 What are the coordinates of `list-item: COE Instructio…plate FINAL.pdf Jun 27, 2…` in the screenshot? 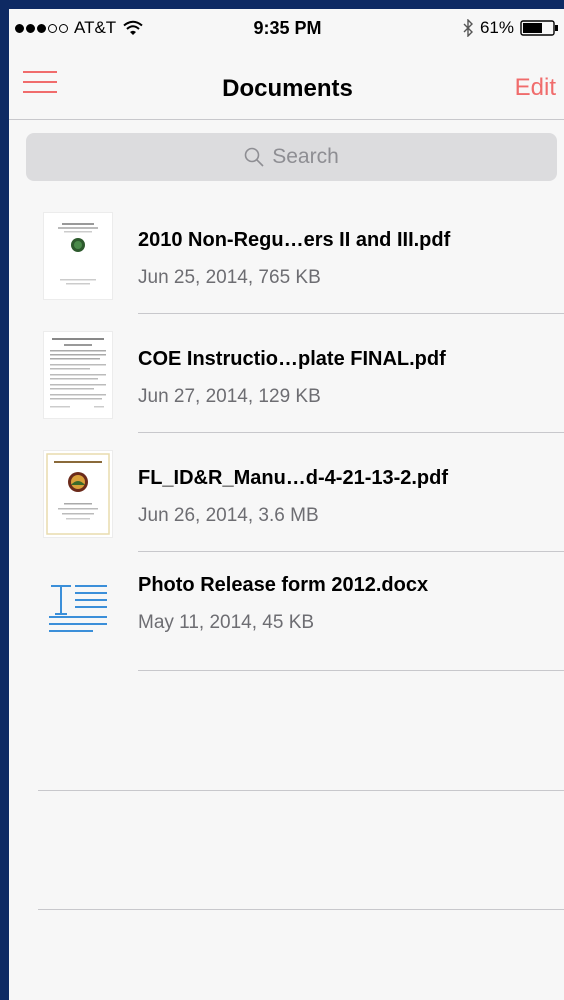 It's located at (286, 373).